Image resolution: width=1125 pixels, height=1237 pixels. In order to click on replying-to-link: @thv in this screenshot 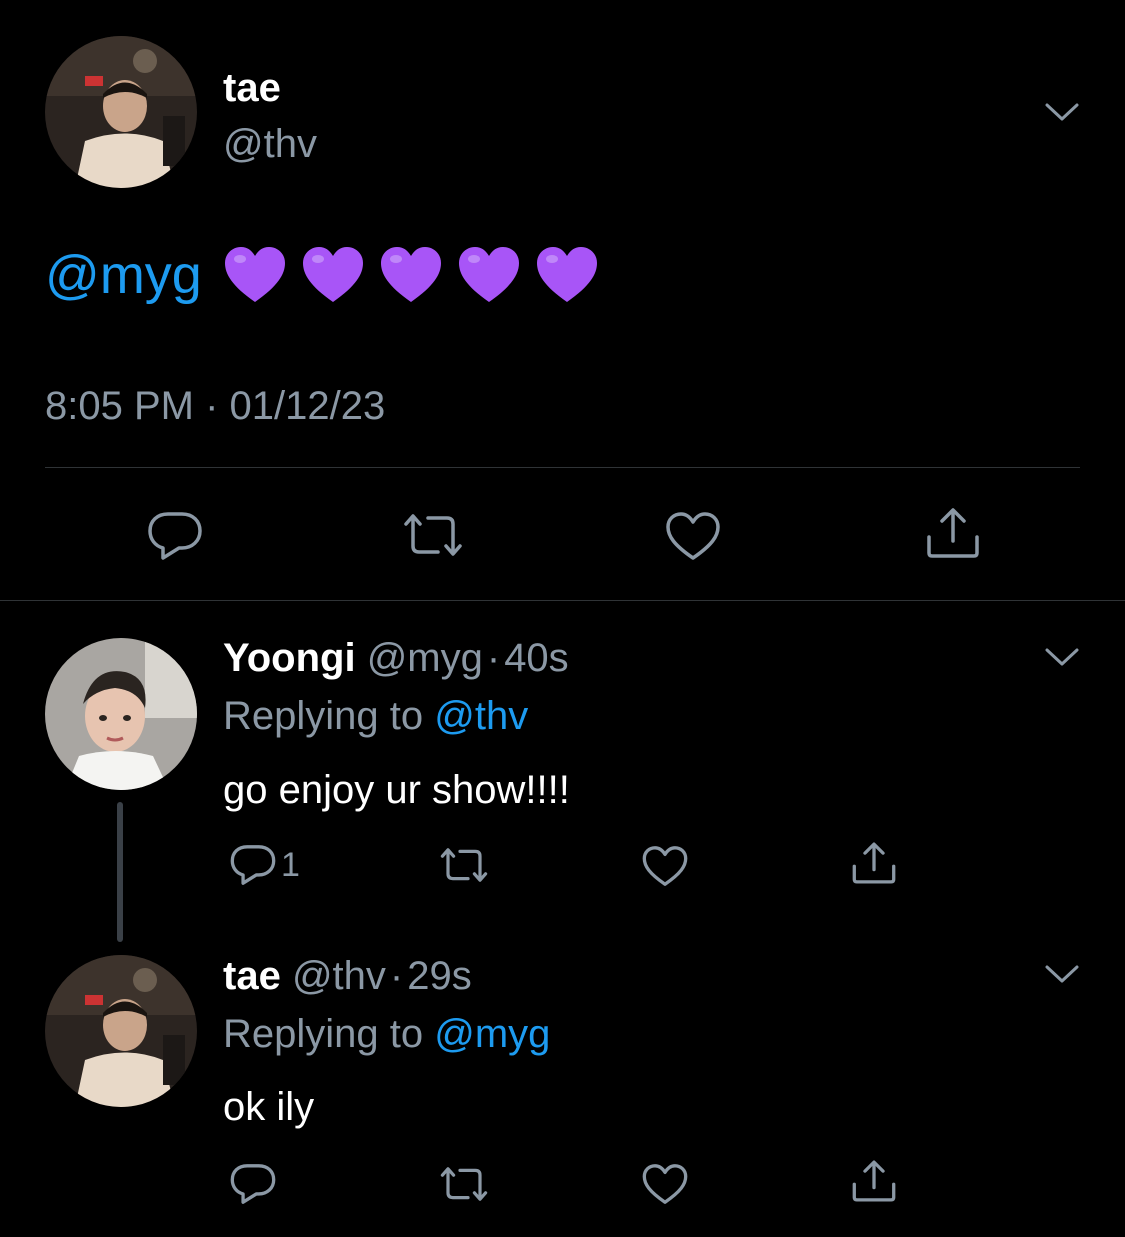, I will do `click(481, 716)`.